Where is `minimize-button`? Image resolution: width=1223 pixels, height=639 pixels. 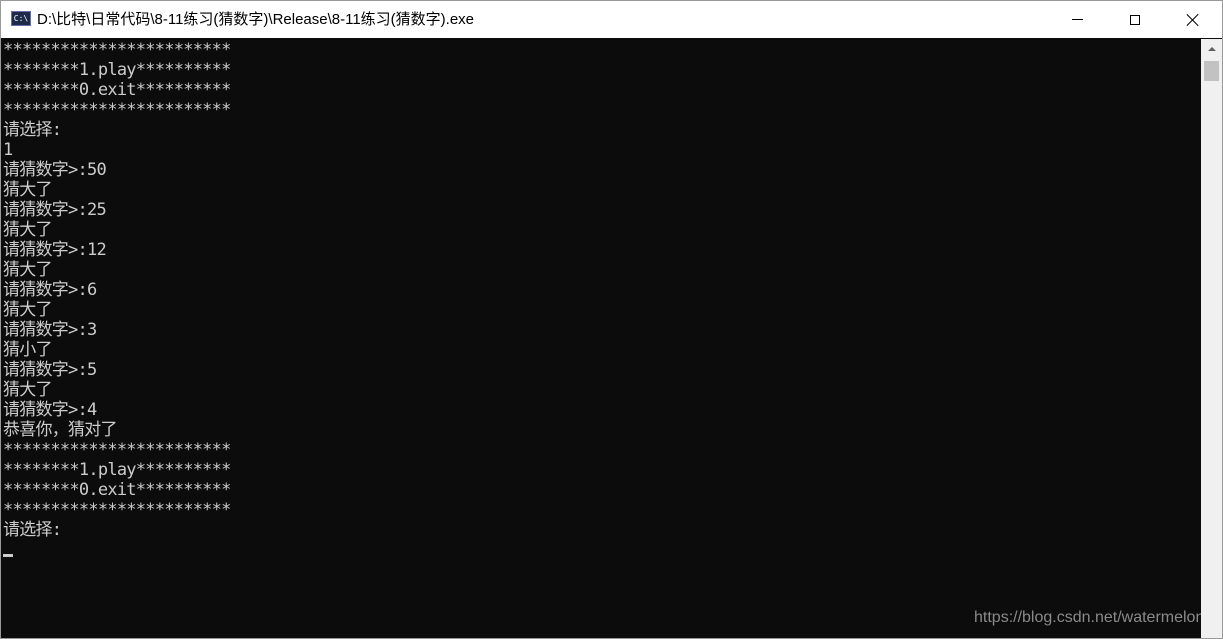 minimize-button is located at coordinates (1077, 19).